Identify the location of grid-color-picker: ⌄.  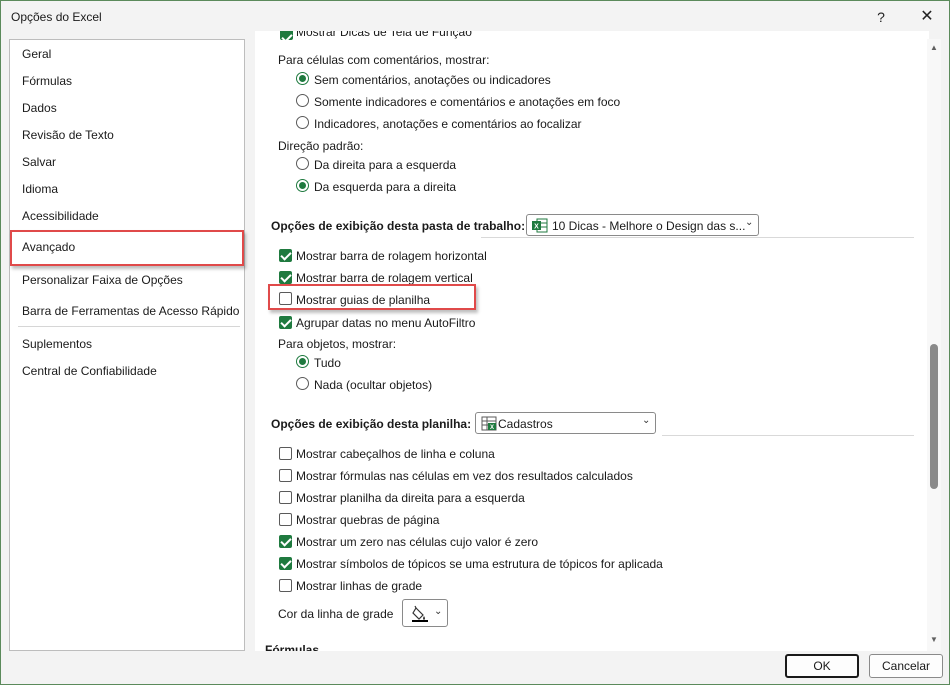
(425, 613).